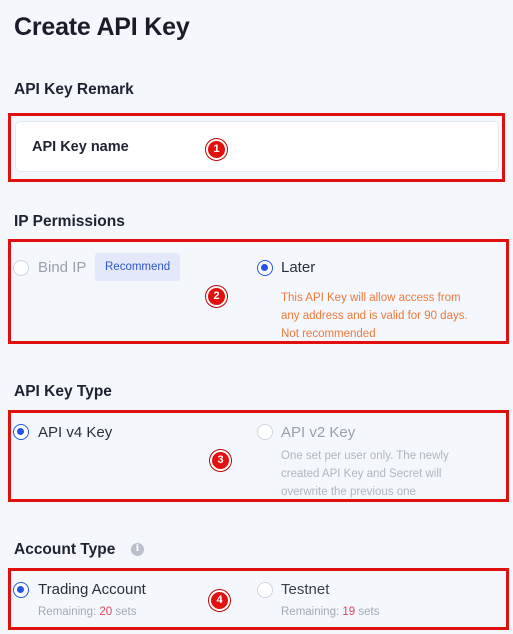 The height and width of the screenshot is (634, 513). Describe the element at coordinates (137, 549) in the screenshot. I see `info-icon: i` at that location.